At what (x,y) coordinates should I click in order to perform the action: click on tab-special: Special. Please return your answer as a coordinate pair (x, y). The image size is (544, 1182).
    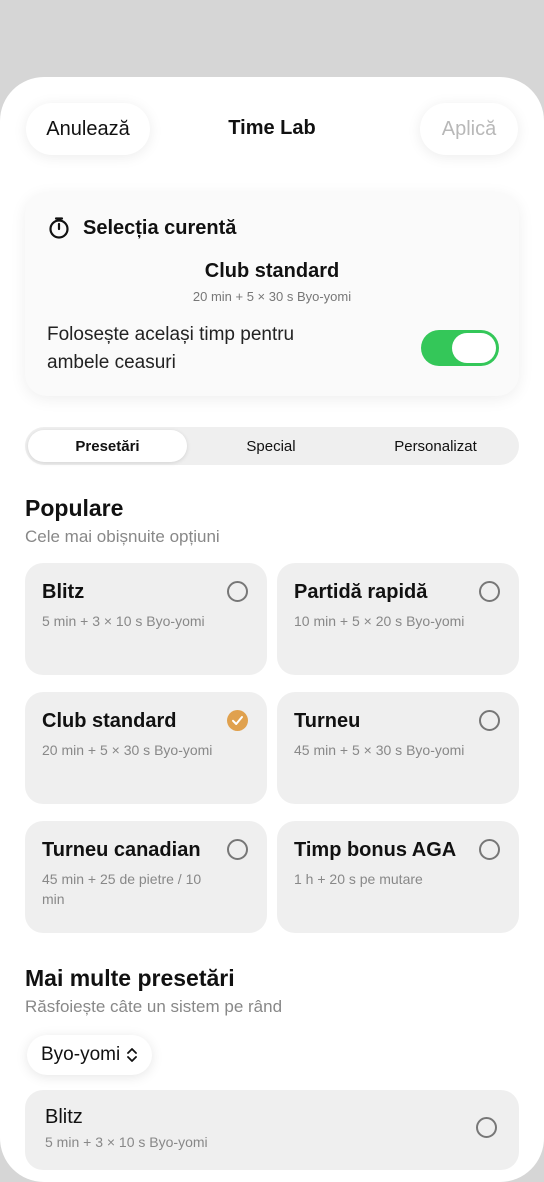
    Looking at the image, I should click on (271, 446).